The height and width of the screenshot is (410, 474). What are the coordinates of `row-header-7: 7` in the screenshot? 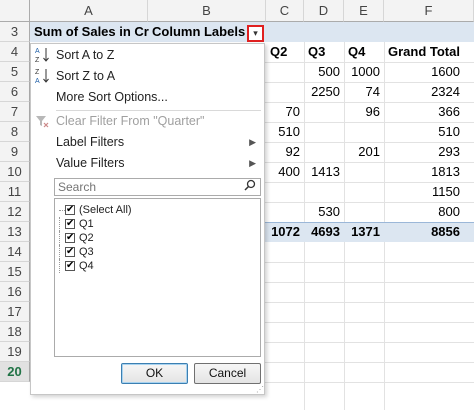 It's located at (15, 112).